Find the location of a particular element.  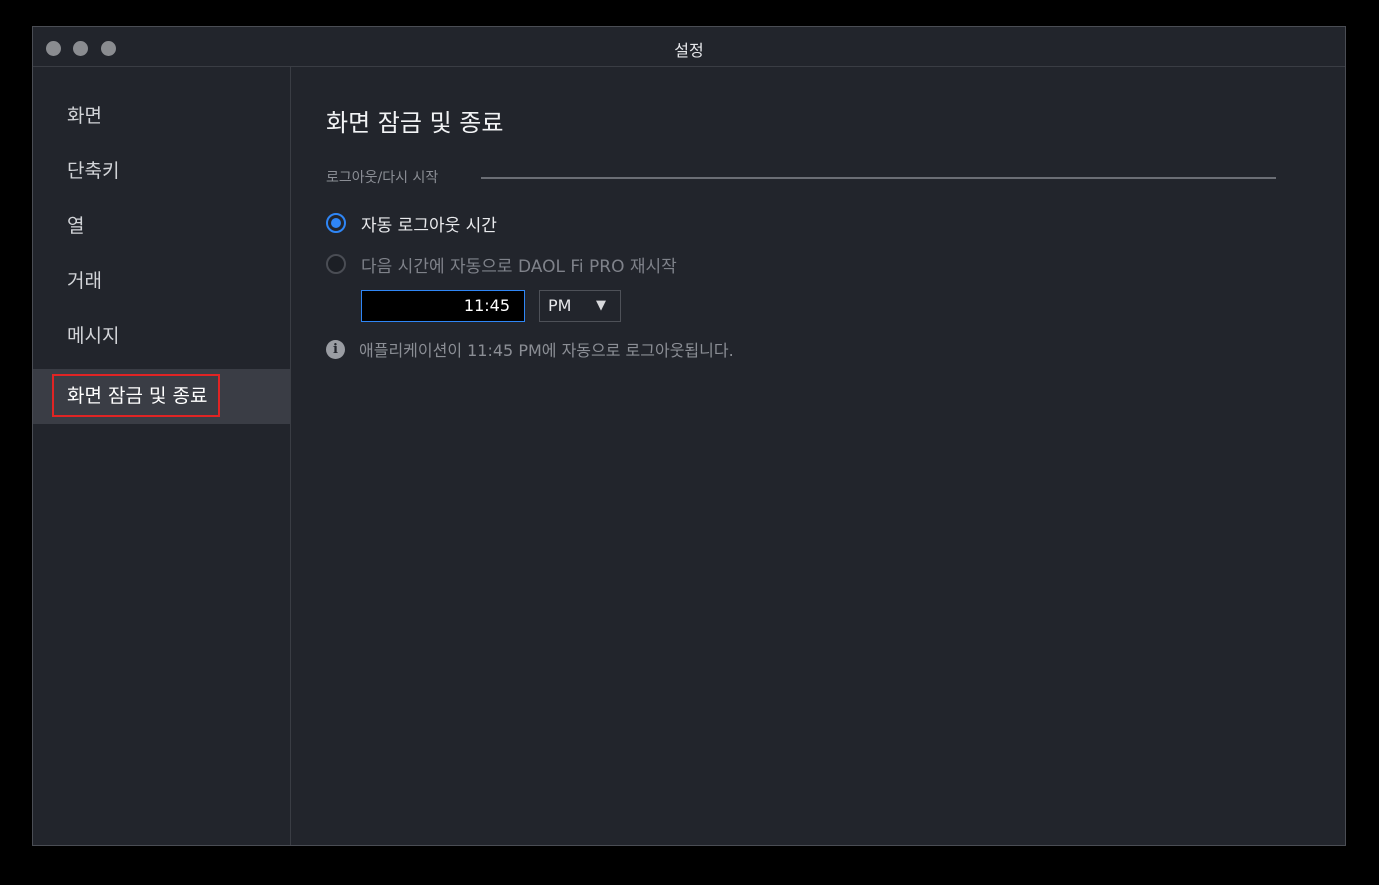

section-divider is located at coordinates (878, 178).